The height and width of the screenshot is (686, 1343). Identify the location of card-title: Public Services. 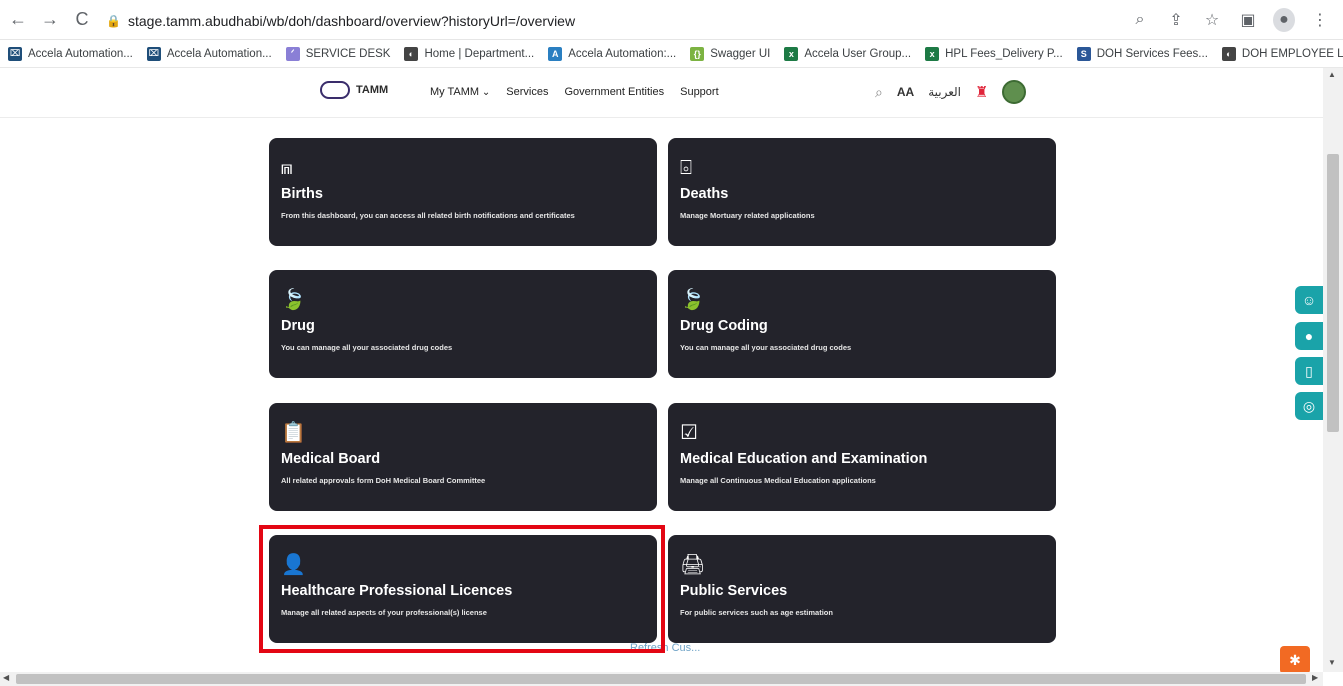
(734, 591).